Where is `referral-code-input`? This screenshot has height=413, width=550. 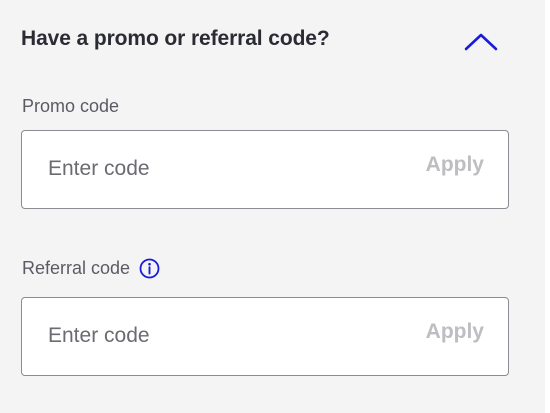 referral-code-input is located at coordinates (218, 336).